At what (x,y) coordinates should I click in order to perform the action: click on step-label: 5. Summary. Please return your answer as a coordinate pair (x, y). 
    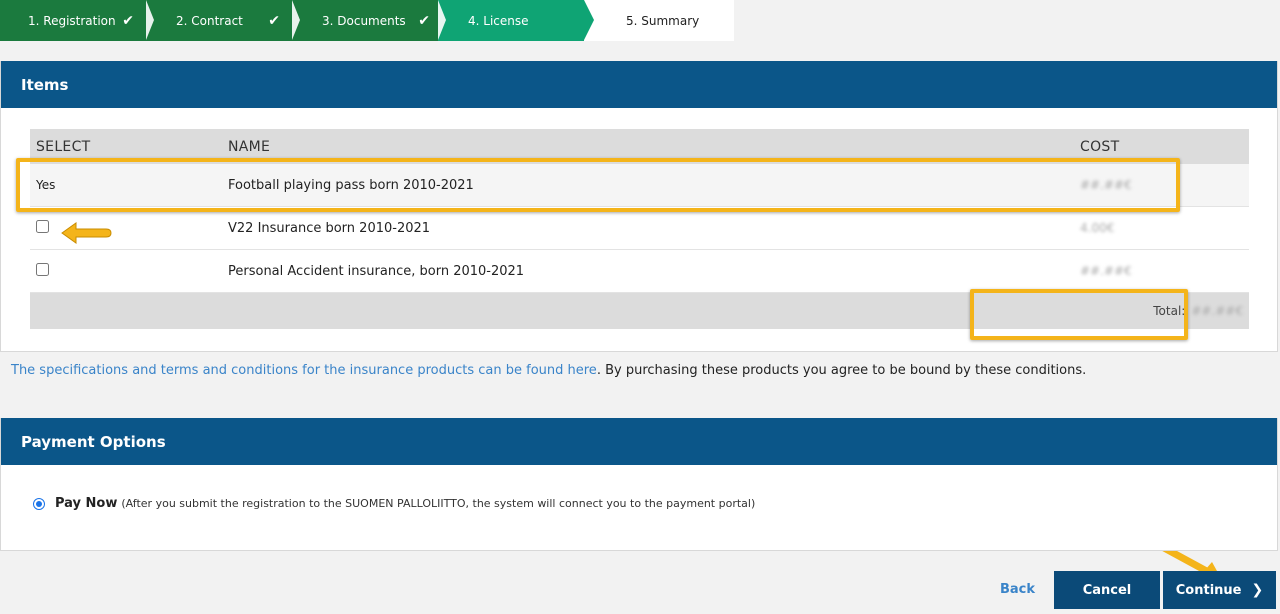
    Looking at the image, I should click on (663, 20).